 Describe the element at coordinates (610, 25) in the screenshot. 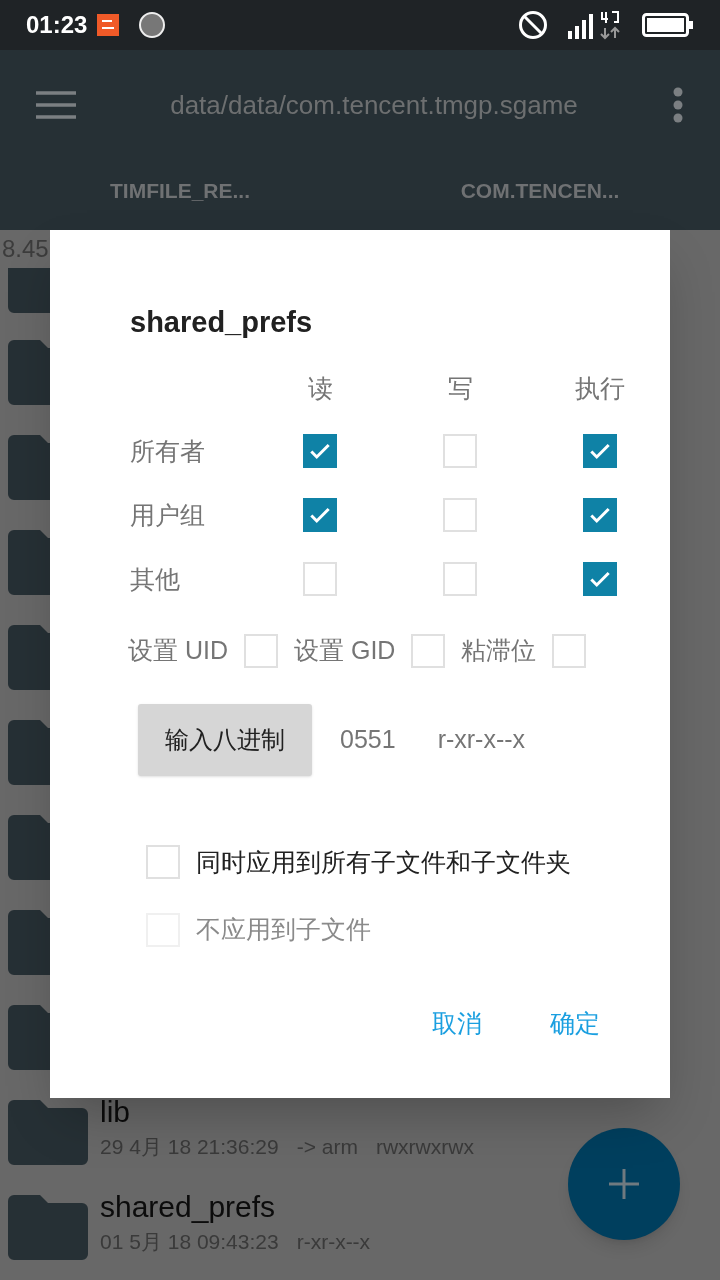

I see `network-icon` at that location.